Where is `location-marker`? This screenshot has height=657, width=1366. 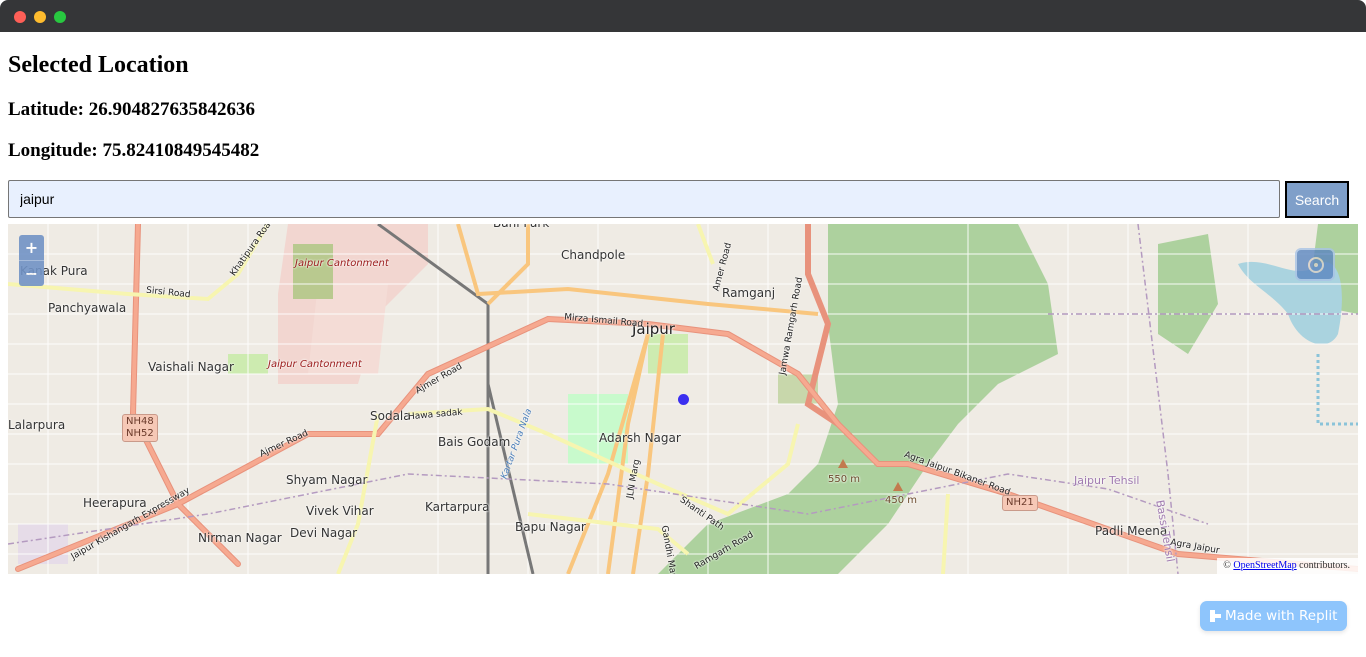
location-marker is located at coordinates (683, 399).